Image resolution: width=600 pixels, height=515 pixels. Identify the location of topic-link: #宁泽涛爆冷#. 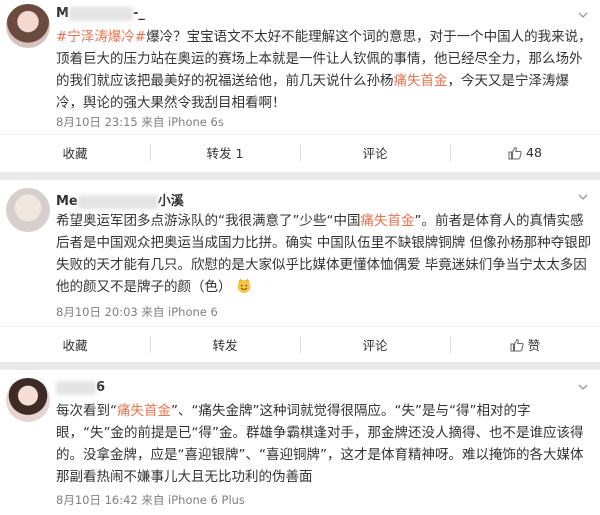
(101, 37).